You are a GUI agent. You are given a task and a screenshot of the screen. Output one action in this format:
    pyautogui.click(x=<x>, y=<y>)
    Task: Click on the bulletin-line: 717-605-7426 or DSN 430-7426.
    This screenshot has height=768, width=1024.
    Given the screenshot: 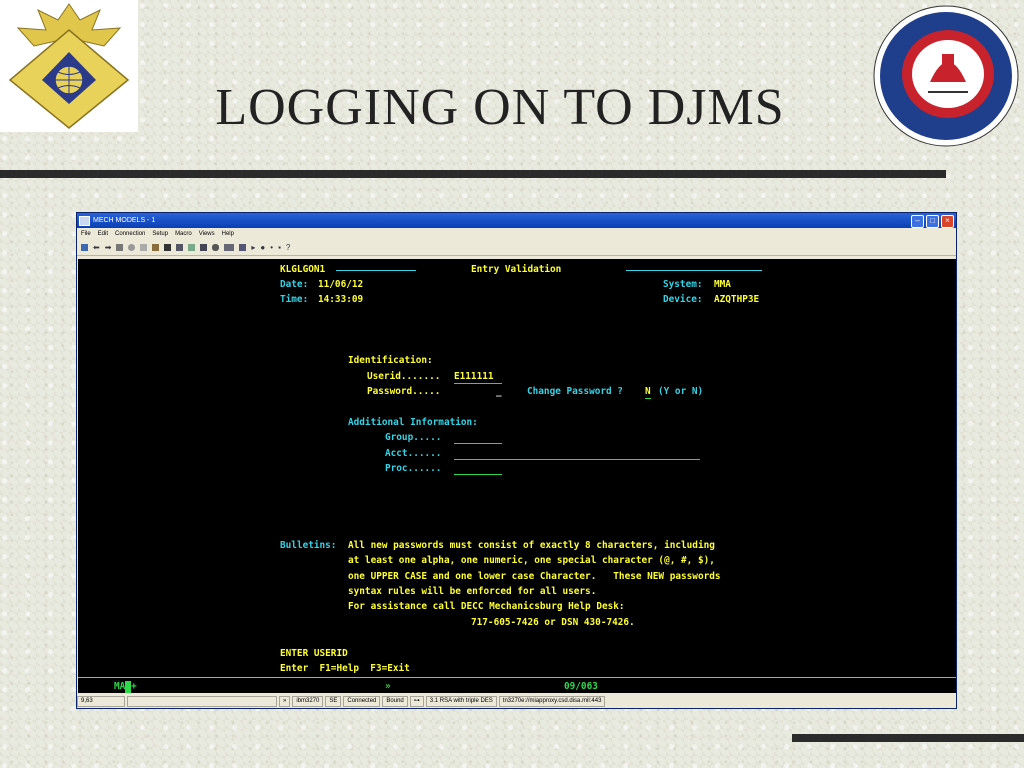 What is the action you would take?
    pyautogui.click(x=553, y=622)
    